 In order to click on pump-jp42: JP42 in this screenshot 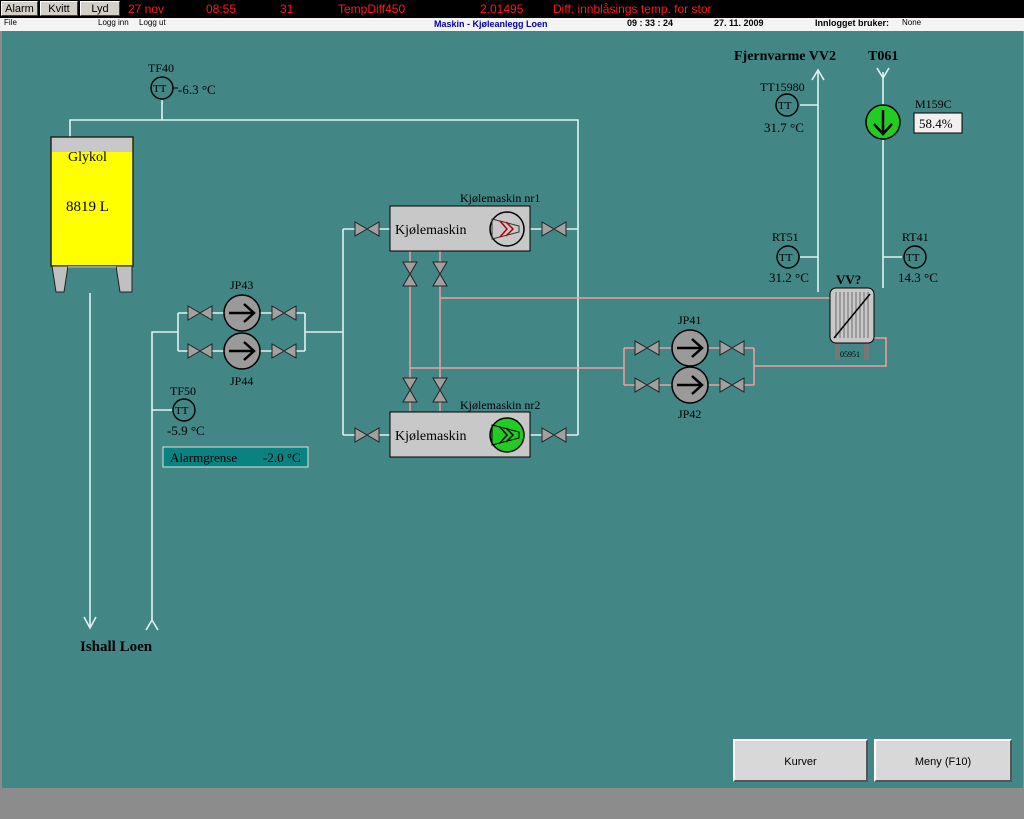, I will do `click(690, 393)`.